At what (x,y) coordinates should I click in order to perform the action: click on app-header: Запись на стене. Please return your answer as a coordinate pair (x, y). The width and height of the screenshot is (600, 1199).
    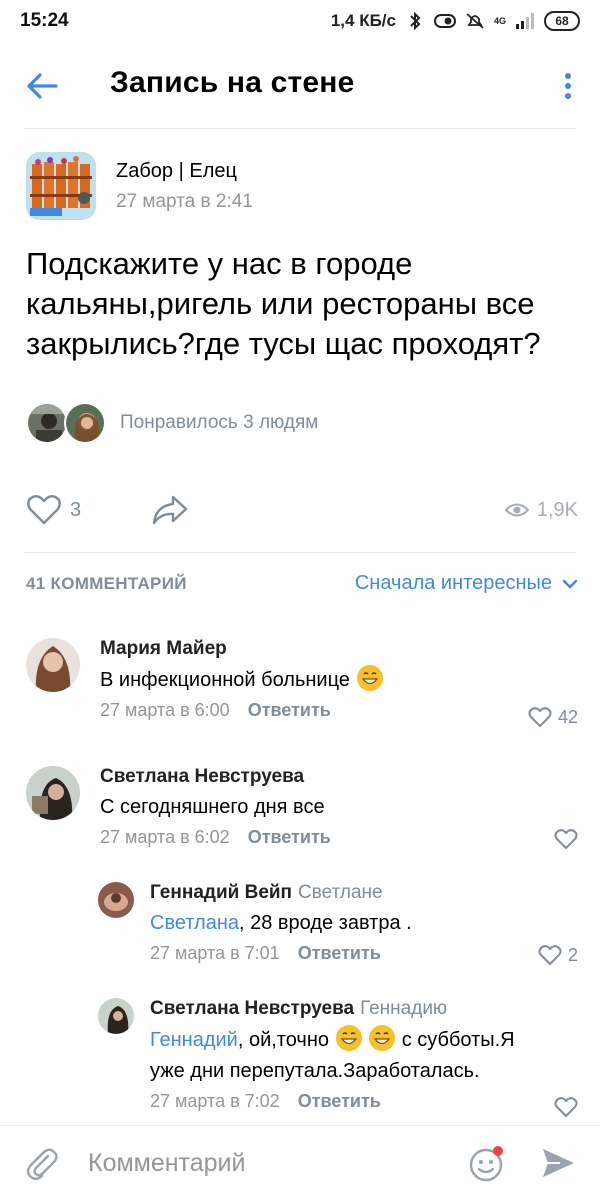
    Looking at the image, I should click on (300, 85).